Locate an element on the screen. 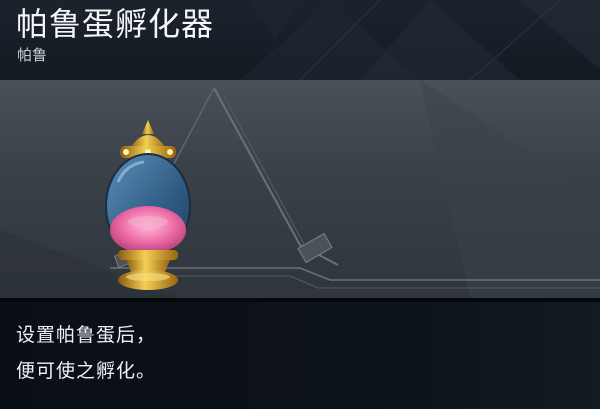  description-line: 便可使之孵化。 is located at coordinates (86, 371).